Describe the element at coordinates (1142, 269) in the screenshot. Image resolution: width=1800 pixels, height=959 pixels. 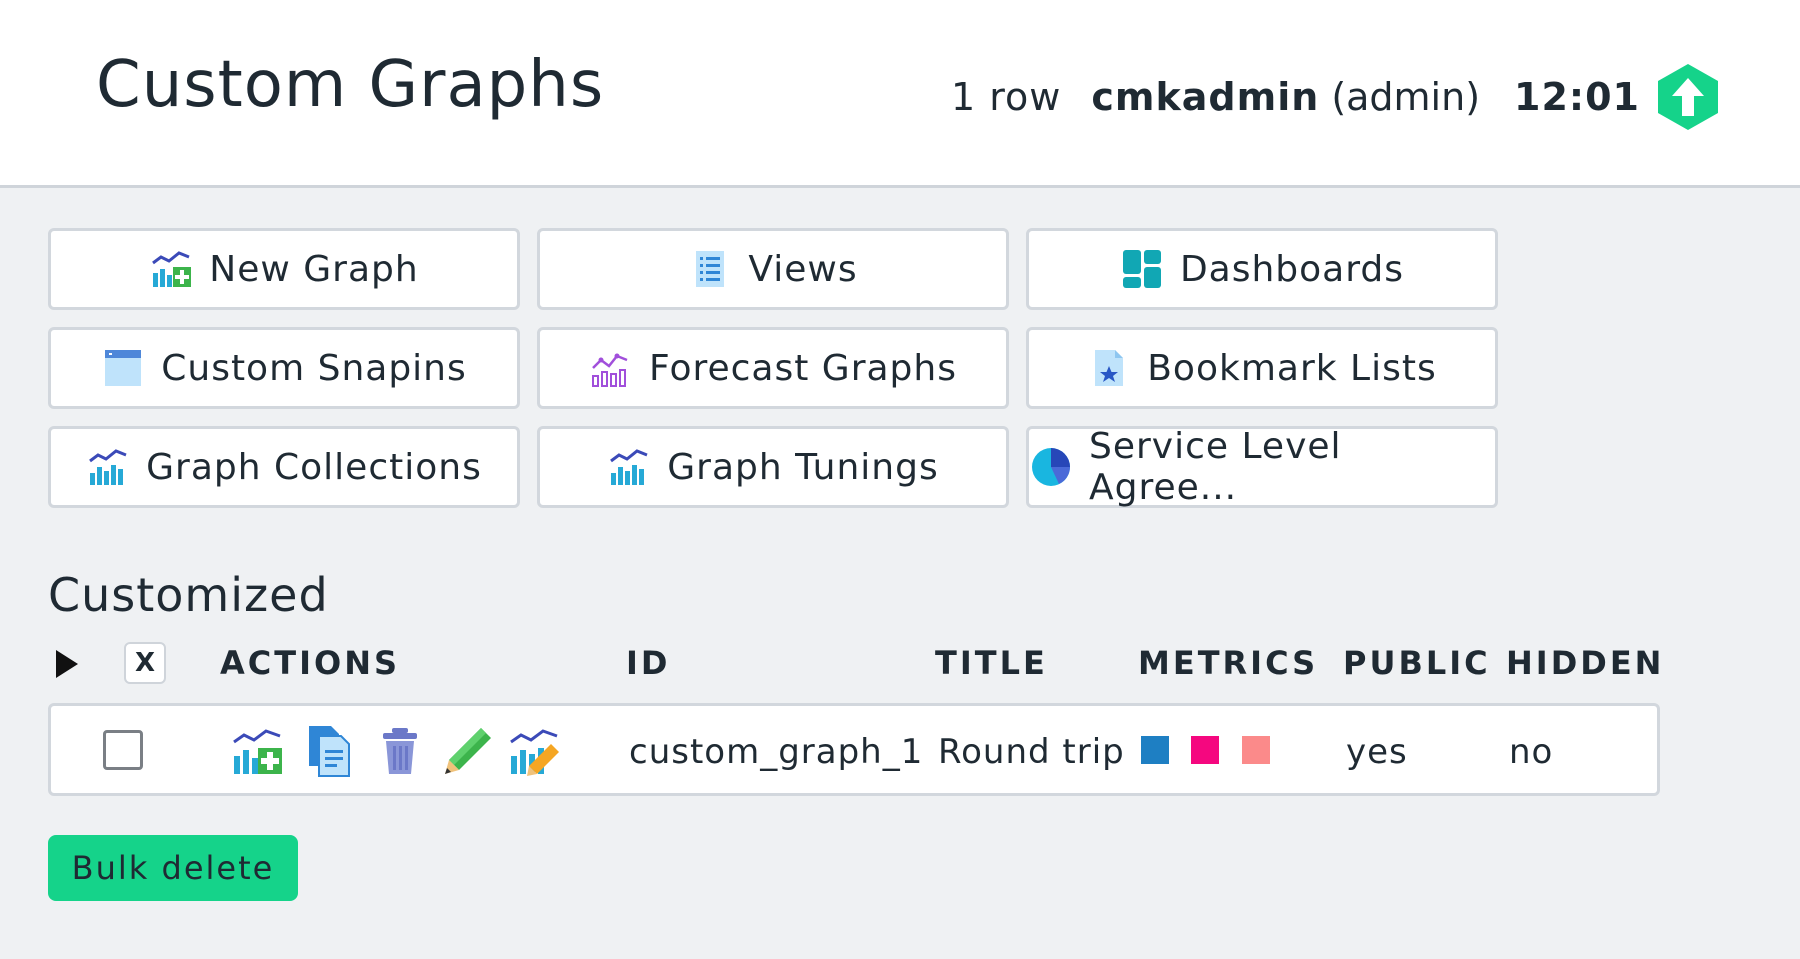
I see `dashboard-icon` at that location.